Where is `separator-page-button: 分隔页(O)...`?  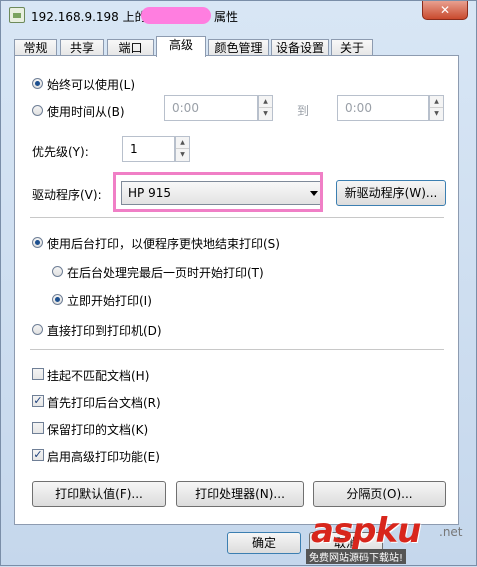
separator-page-button: 分隔页(O)... is located at coordinates (379, 494).